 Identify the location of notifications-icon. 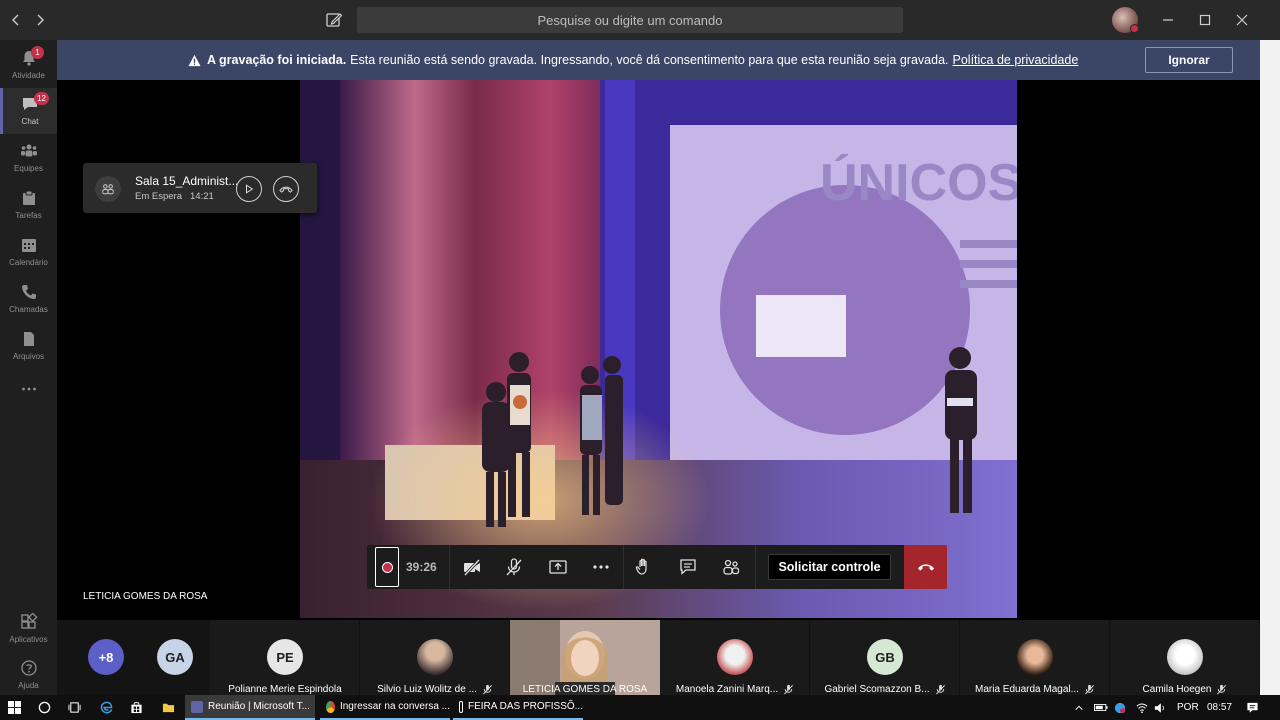
(1252, 707).